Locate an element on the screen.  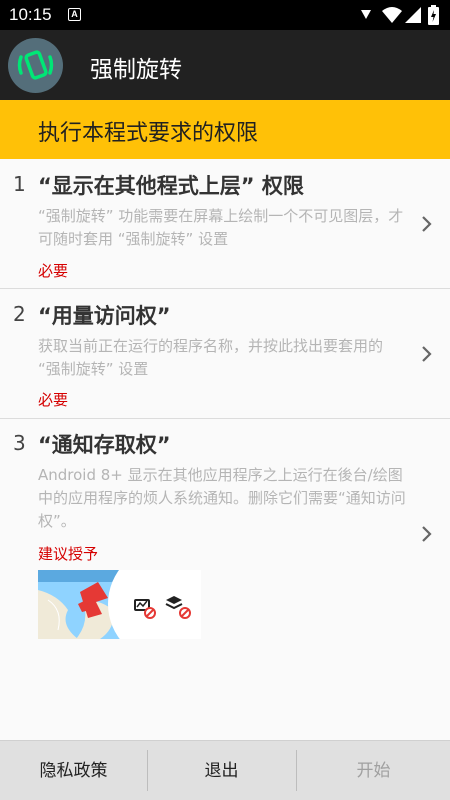
signal-icon is located at coordinates (366, 14).